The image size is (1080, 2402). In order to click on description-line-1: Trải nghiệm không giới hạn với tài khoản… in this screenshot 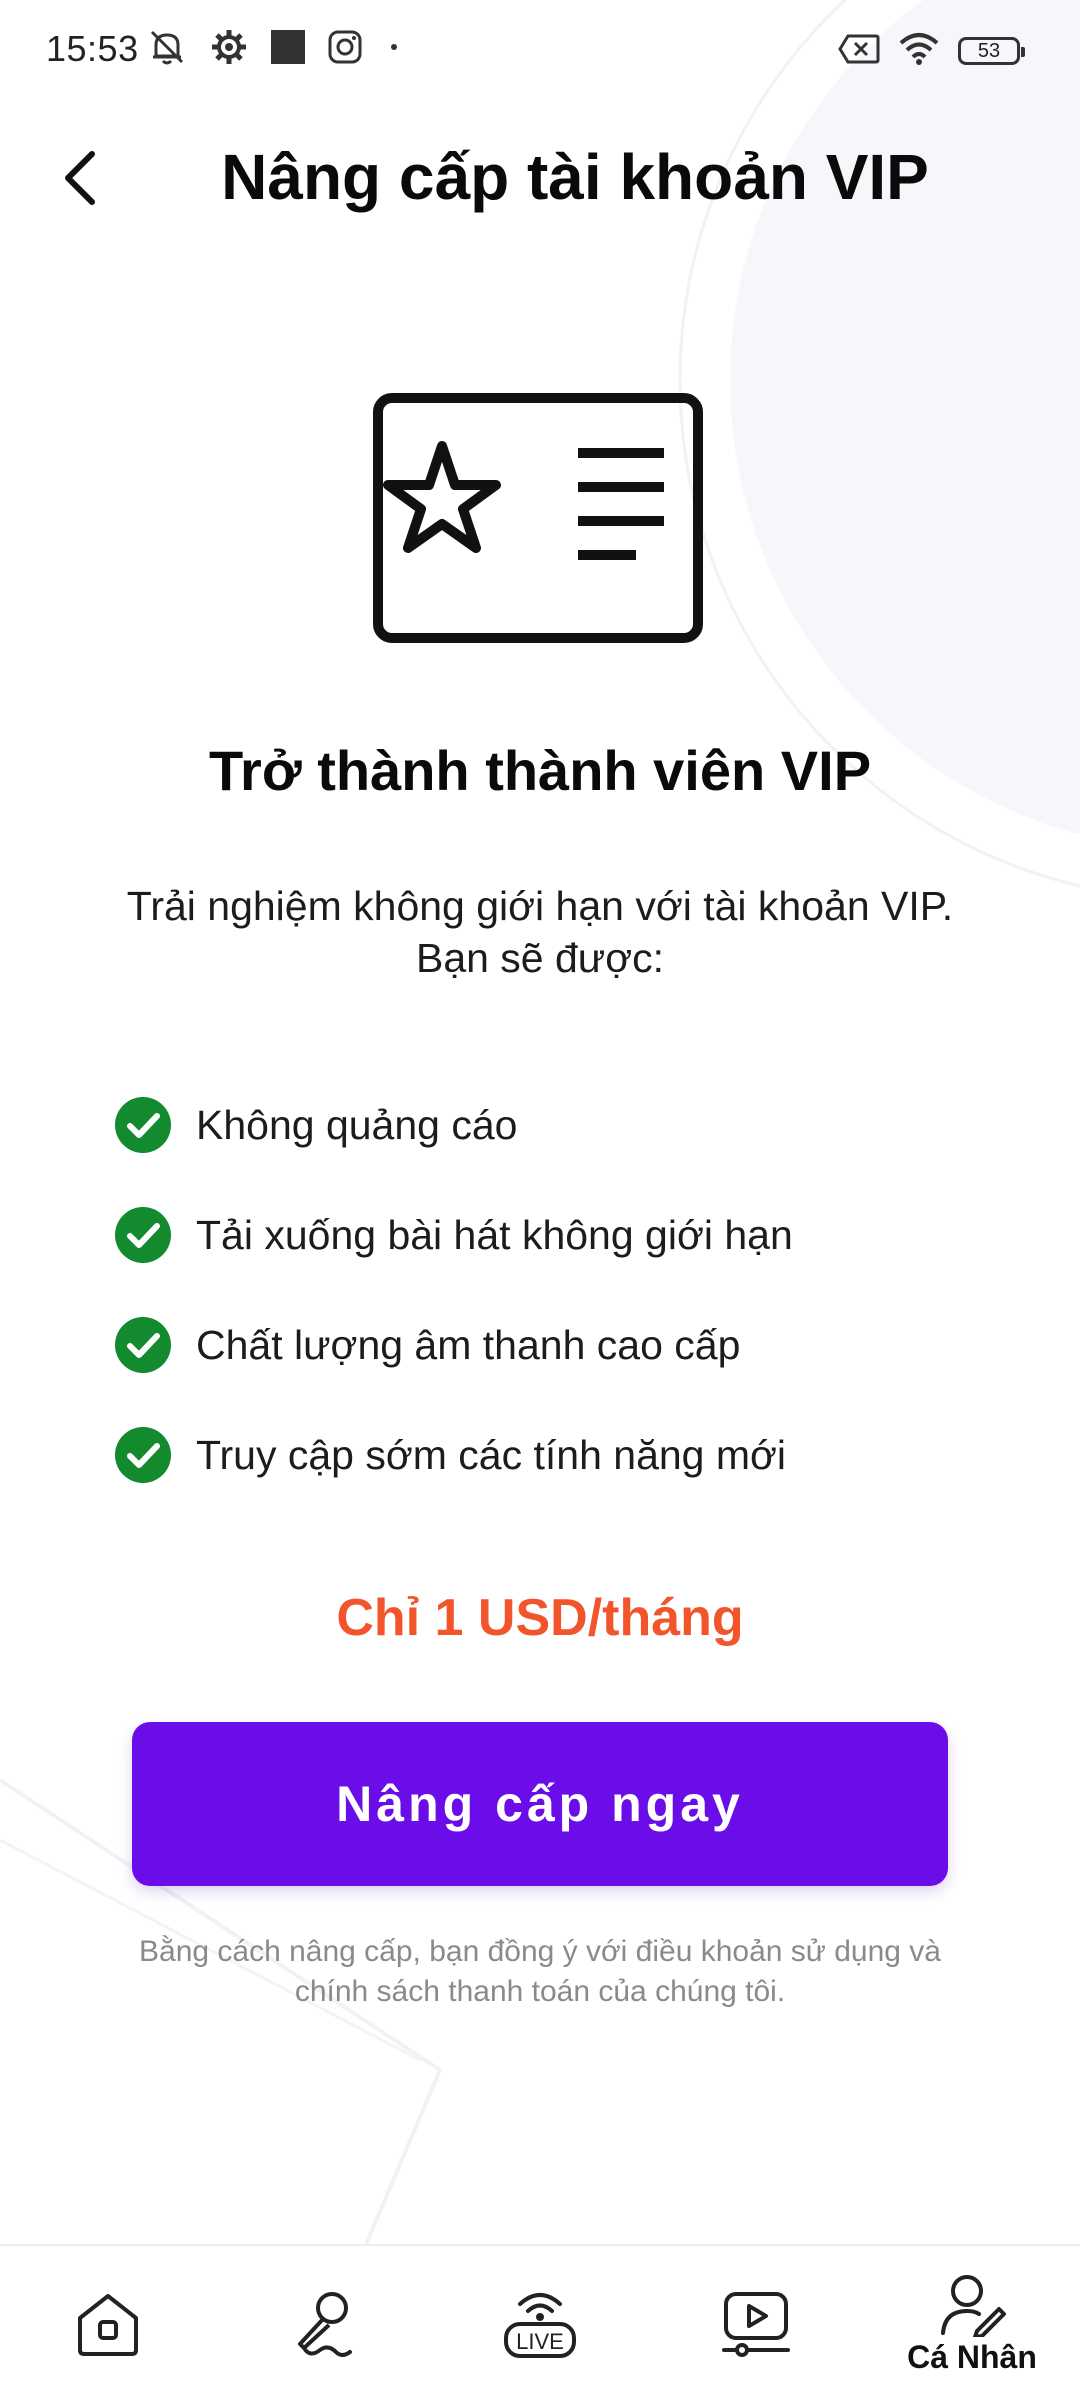, I will do `click(540, 906)`.